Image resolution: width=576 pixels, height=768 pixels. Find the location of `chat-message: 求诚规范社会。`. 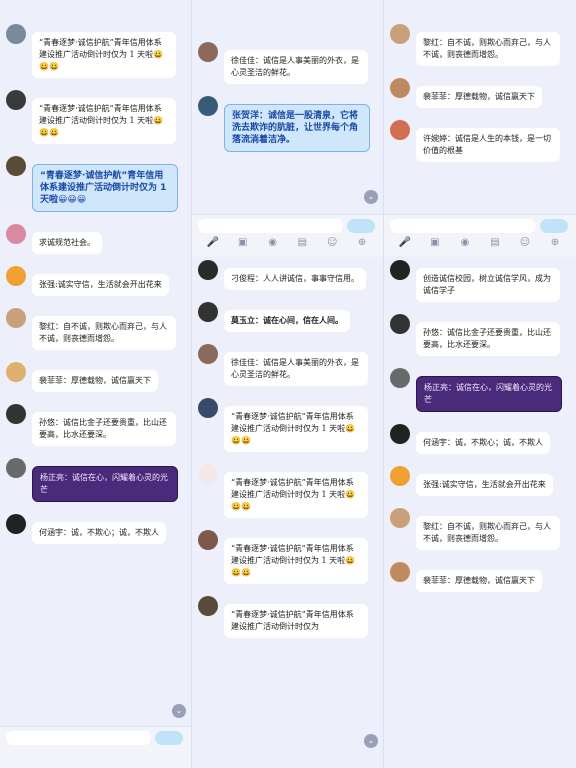

chat-message: 求诚规范社会。 is located at coordinates (95, 238).